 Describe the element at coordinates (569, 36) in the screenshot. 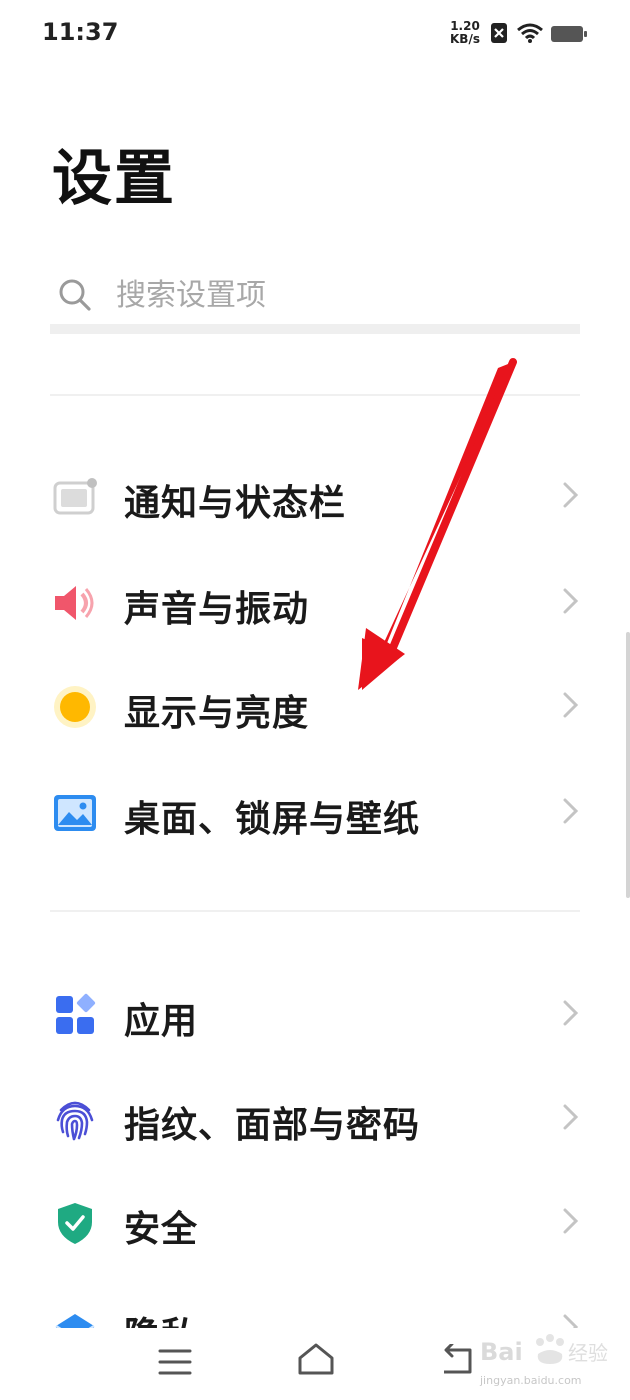

I see `battery-icon` at that location.